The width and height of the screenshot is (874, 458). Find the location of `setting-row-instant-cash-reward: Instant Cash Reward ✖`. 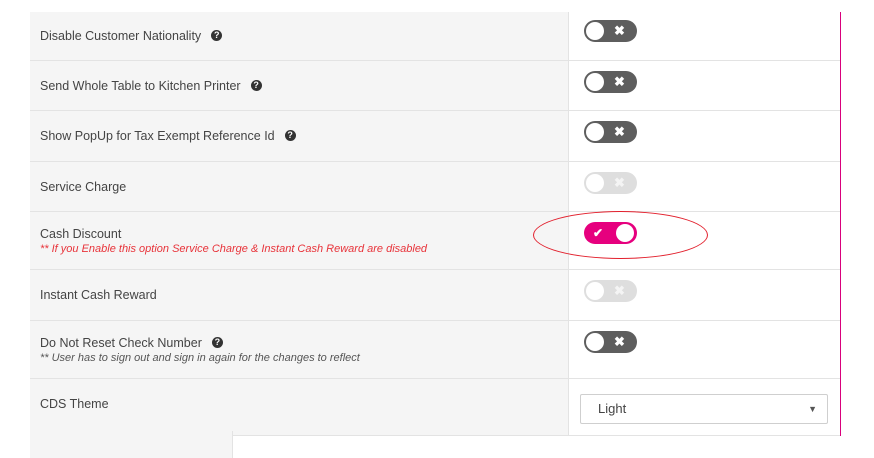

setting-row-instant-cash-reward: Instant Cash Reward ✖ is located at coordinates (435, 295).